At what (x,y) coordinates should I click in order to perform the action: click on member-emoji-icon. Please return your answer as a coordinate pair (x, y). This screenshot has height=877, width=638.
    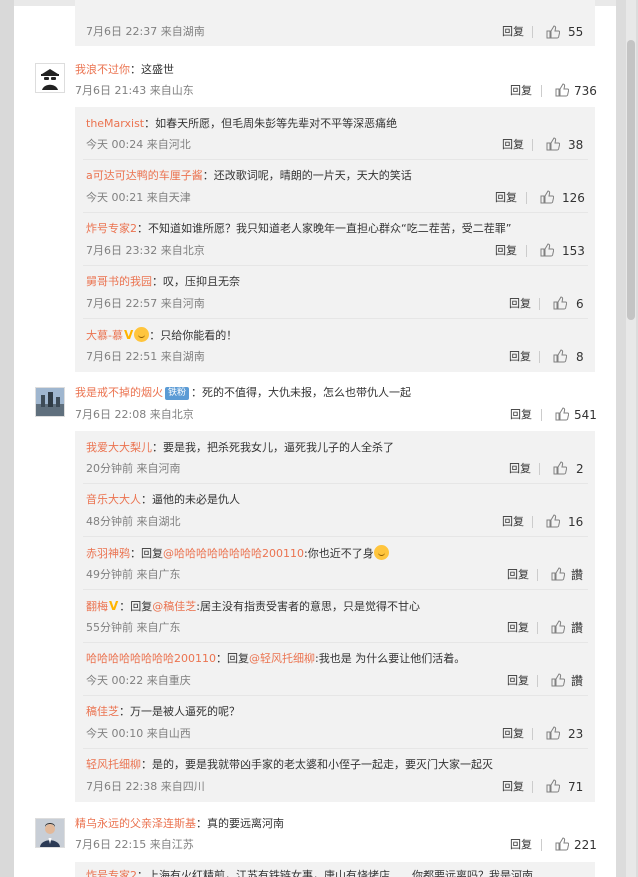
    Looking at the image, I should click on (142, 334).